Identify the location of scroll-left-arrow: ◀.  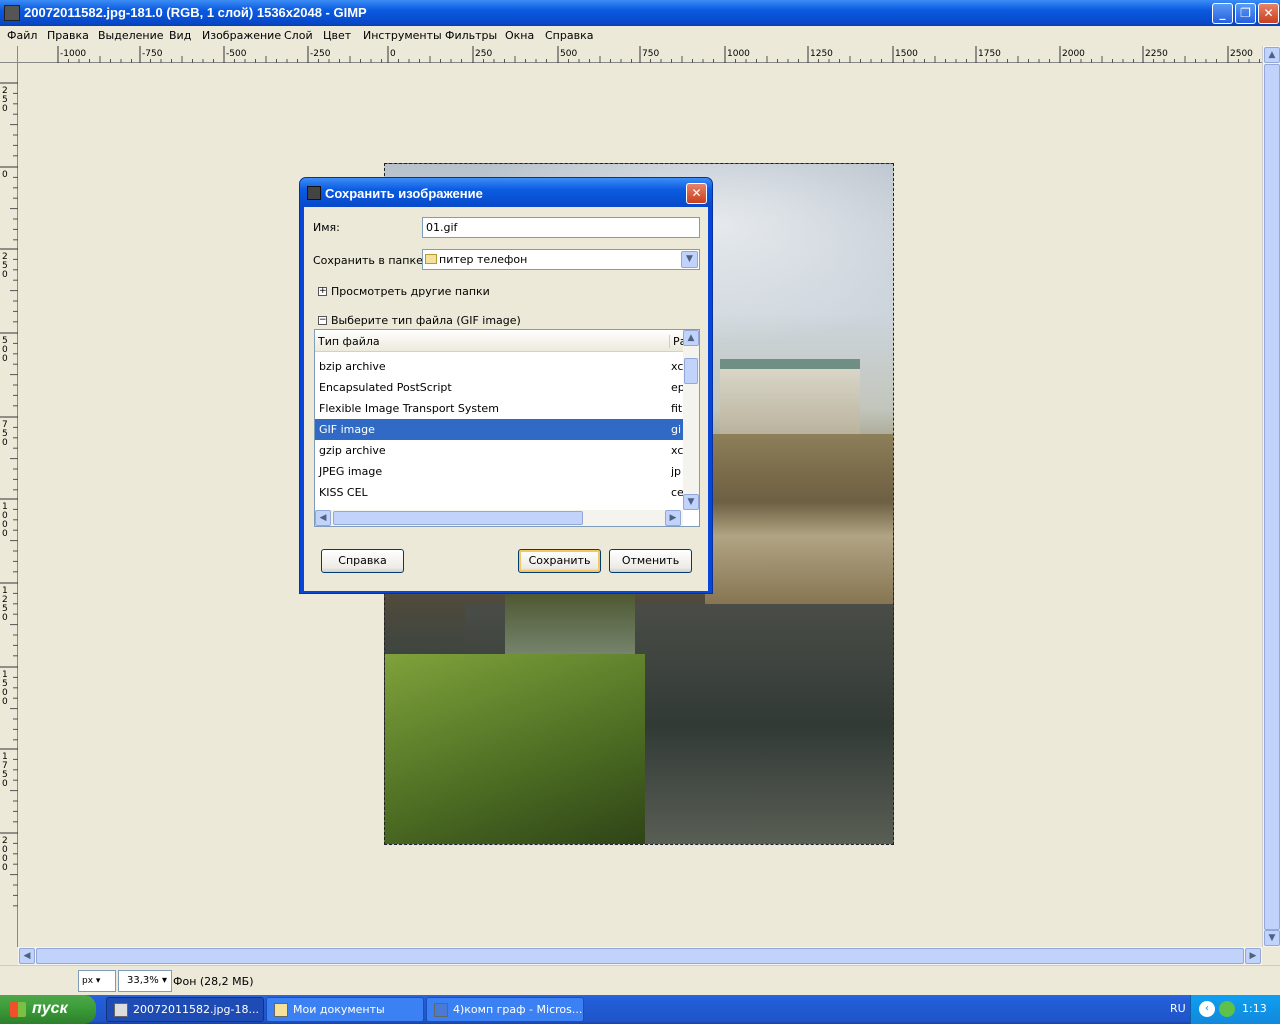
(27, 956).